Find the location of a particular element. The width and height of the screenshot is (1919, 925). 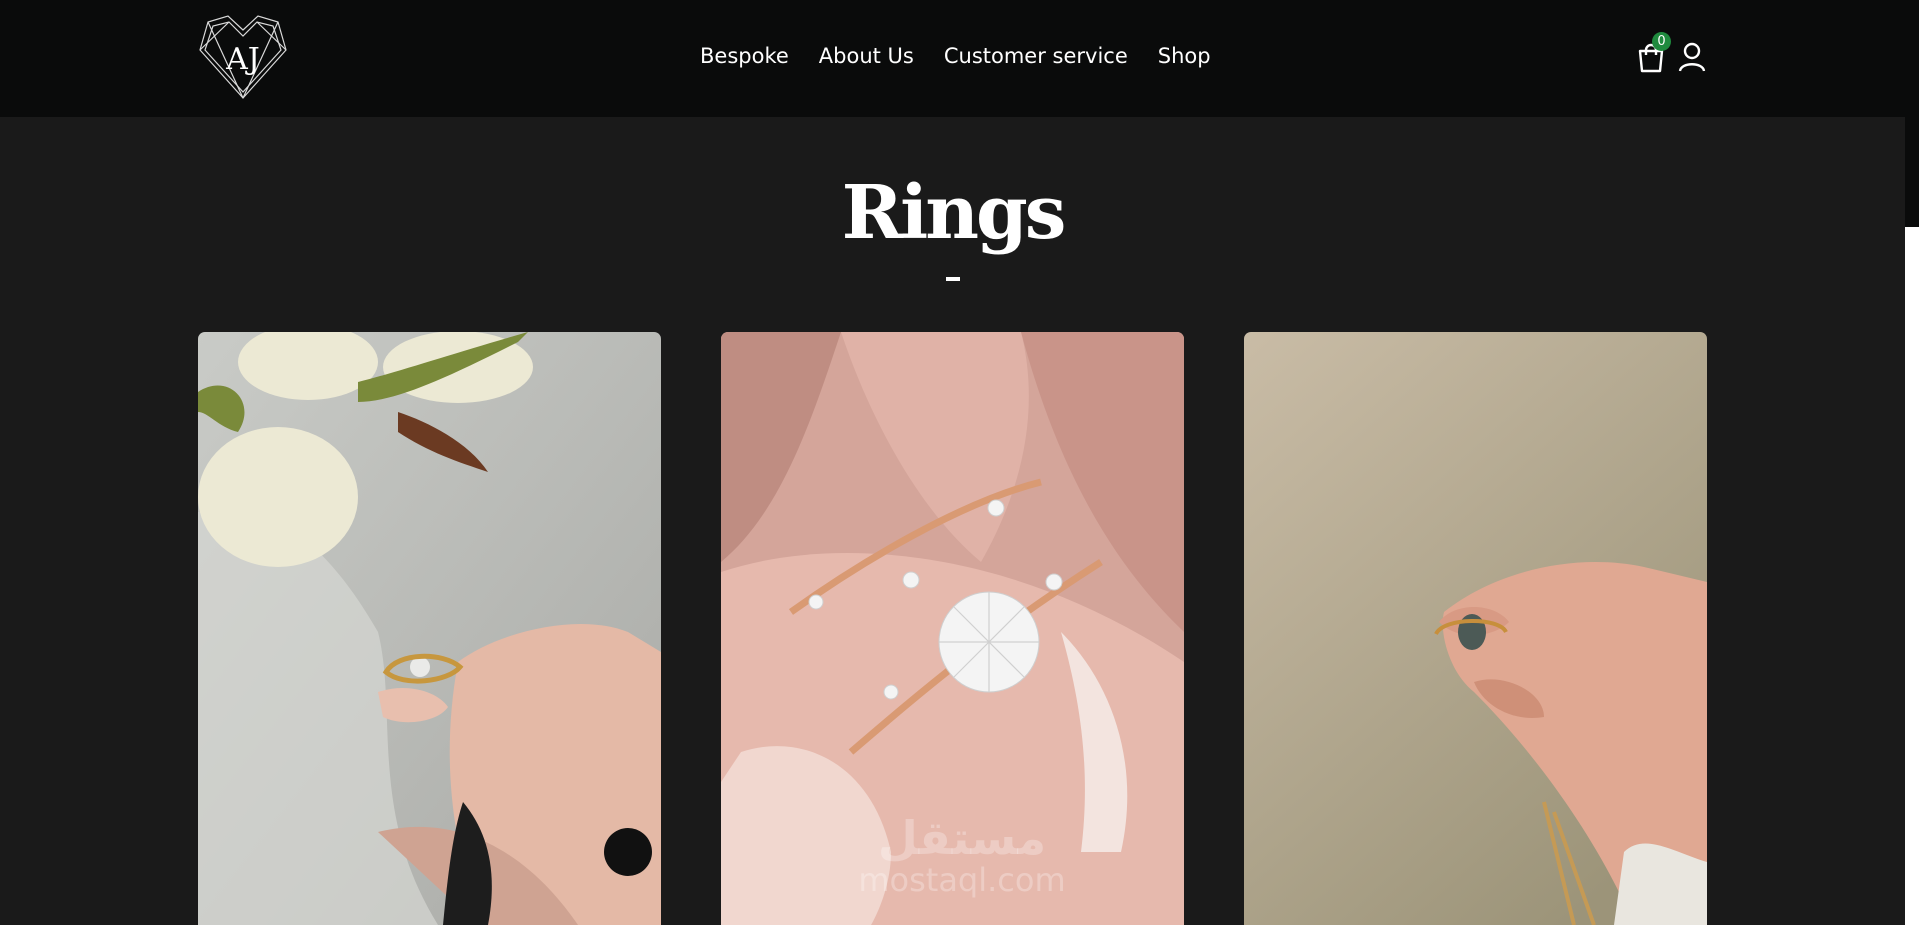

main-nav: Bespoke About Us Customer service Shop is located at coordinates (955, 56).